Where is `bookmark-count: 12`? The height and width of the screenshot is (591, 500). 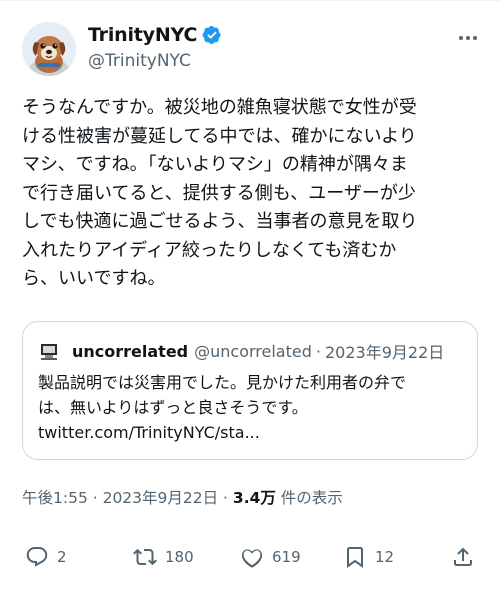
bookmark-count: 12 is located at coordinates (385, 557).